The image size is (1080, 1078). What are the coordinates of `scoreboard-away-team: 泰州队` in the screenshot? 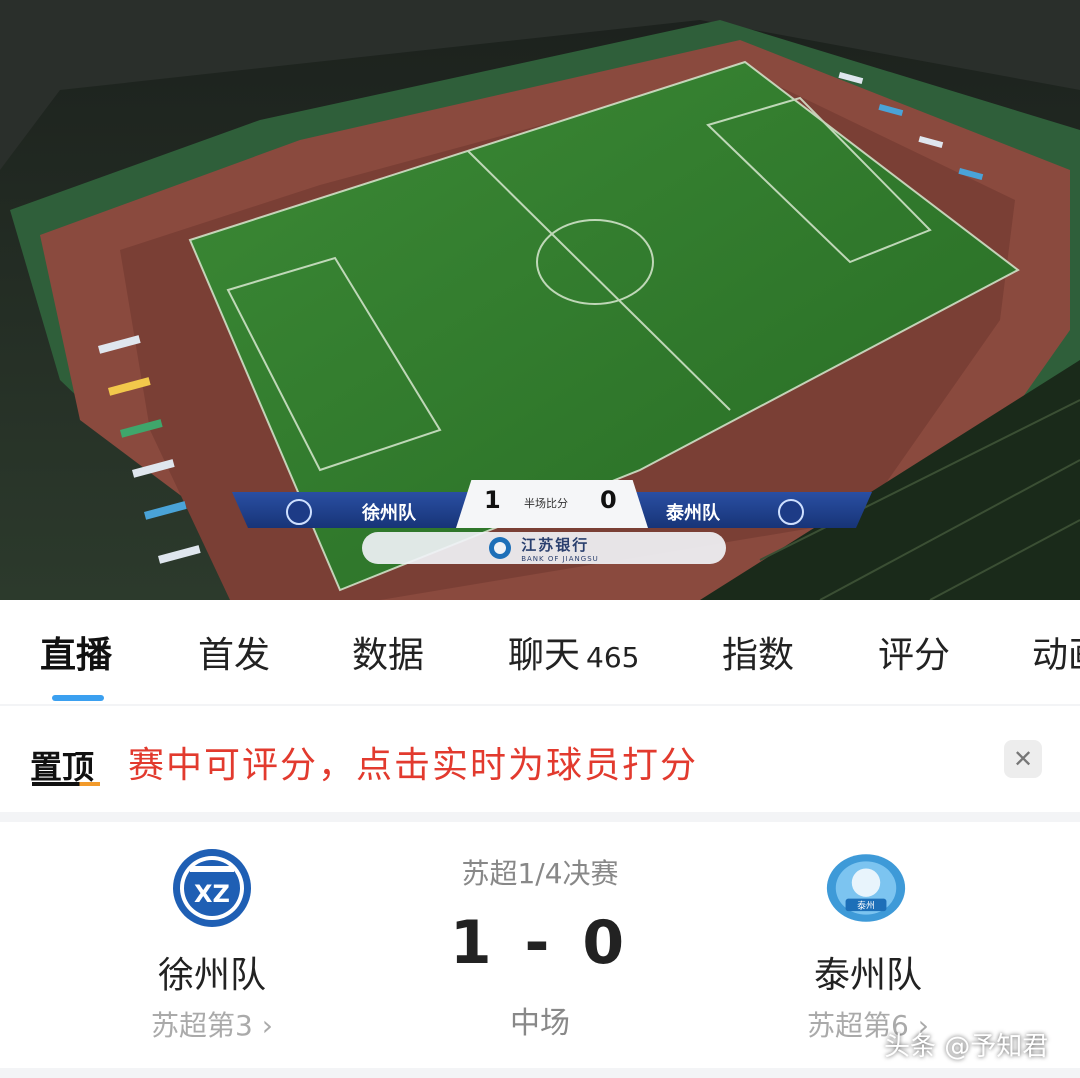 It's located at (693, 513).